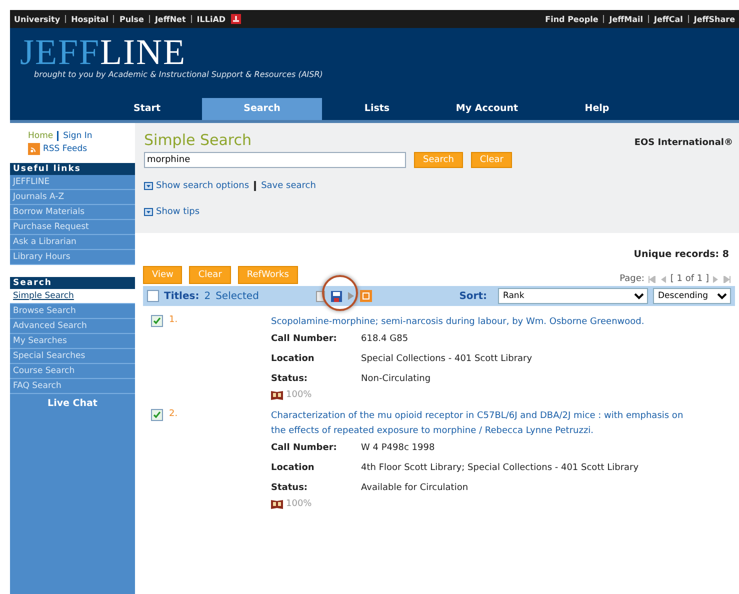 The height and width of the screenshot is (594, 739). Describe the element at coordinates (198, 140) in the screenshot. I see `page-title: Simple Search` at that location.